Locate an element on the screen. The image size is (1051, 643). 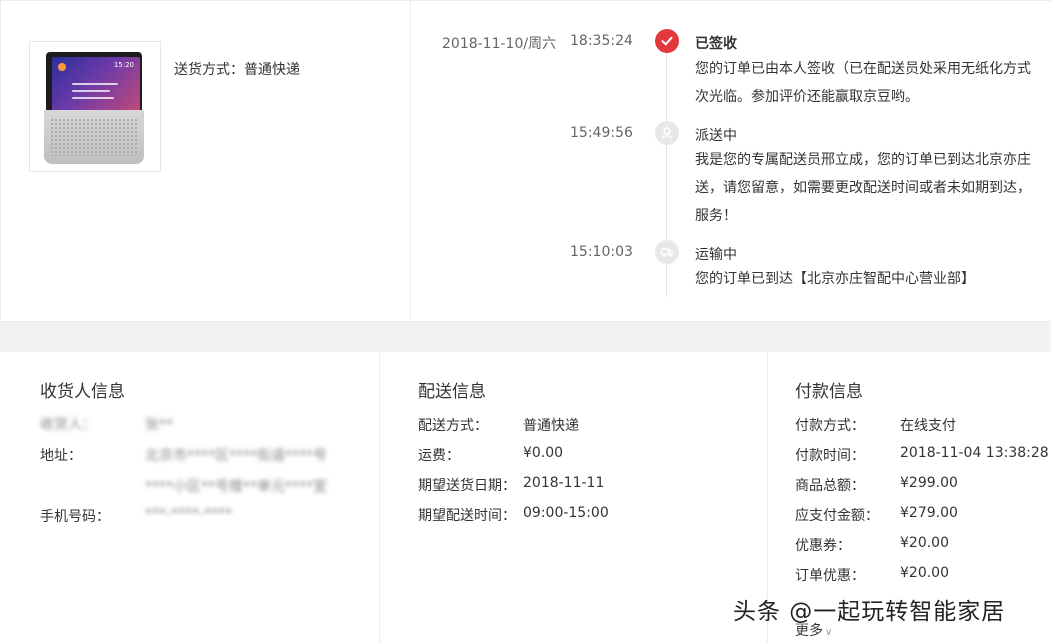
truck-icon is located at coordinates (667, 252).